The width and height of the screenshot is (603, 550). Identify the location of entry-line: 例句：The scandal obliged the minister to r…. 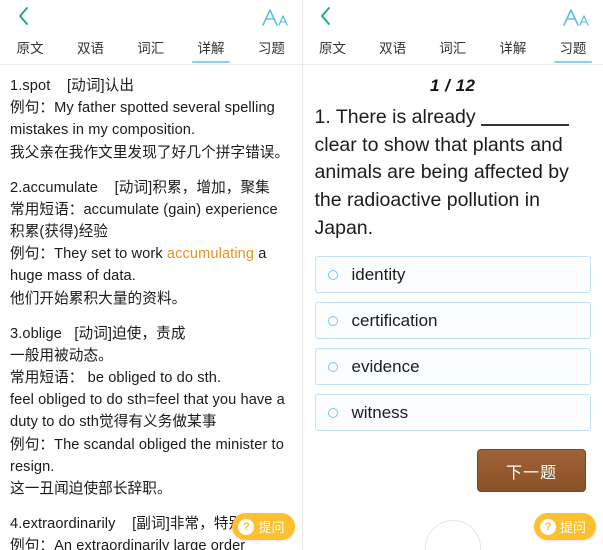
(147, 455).